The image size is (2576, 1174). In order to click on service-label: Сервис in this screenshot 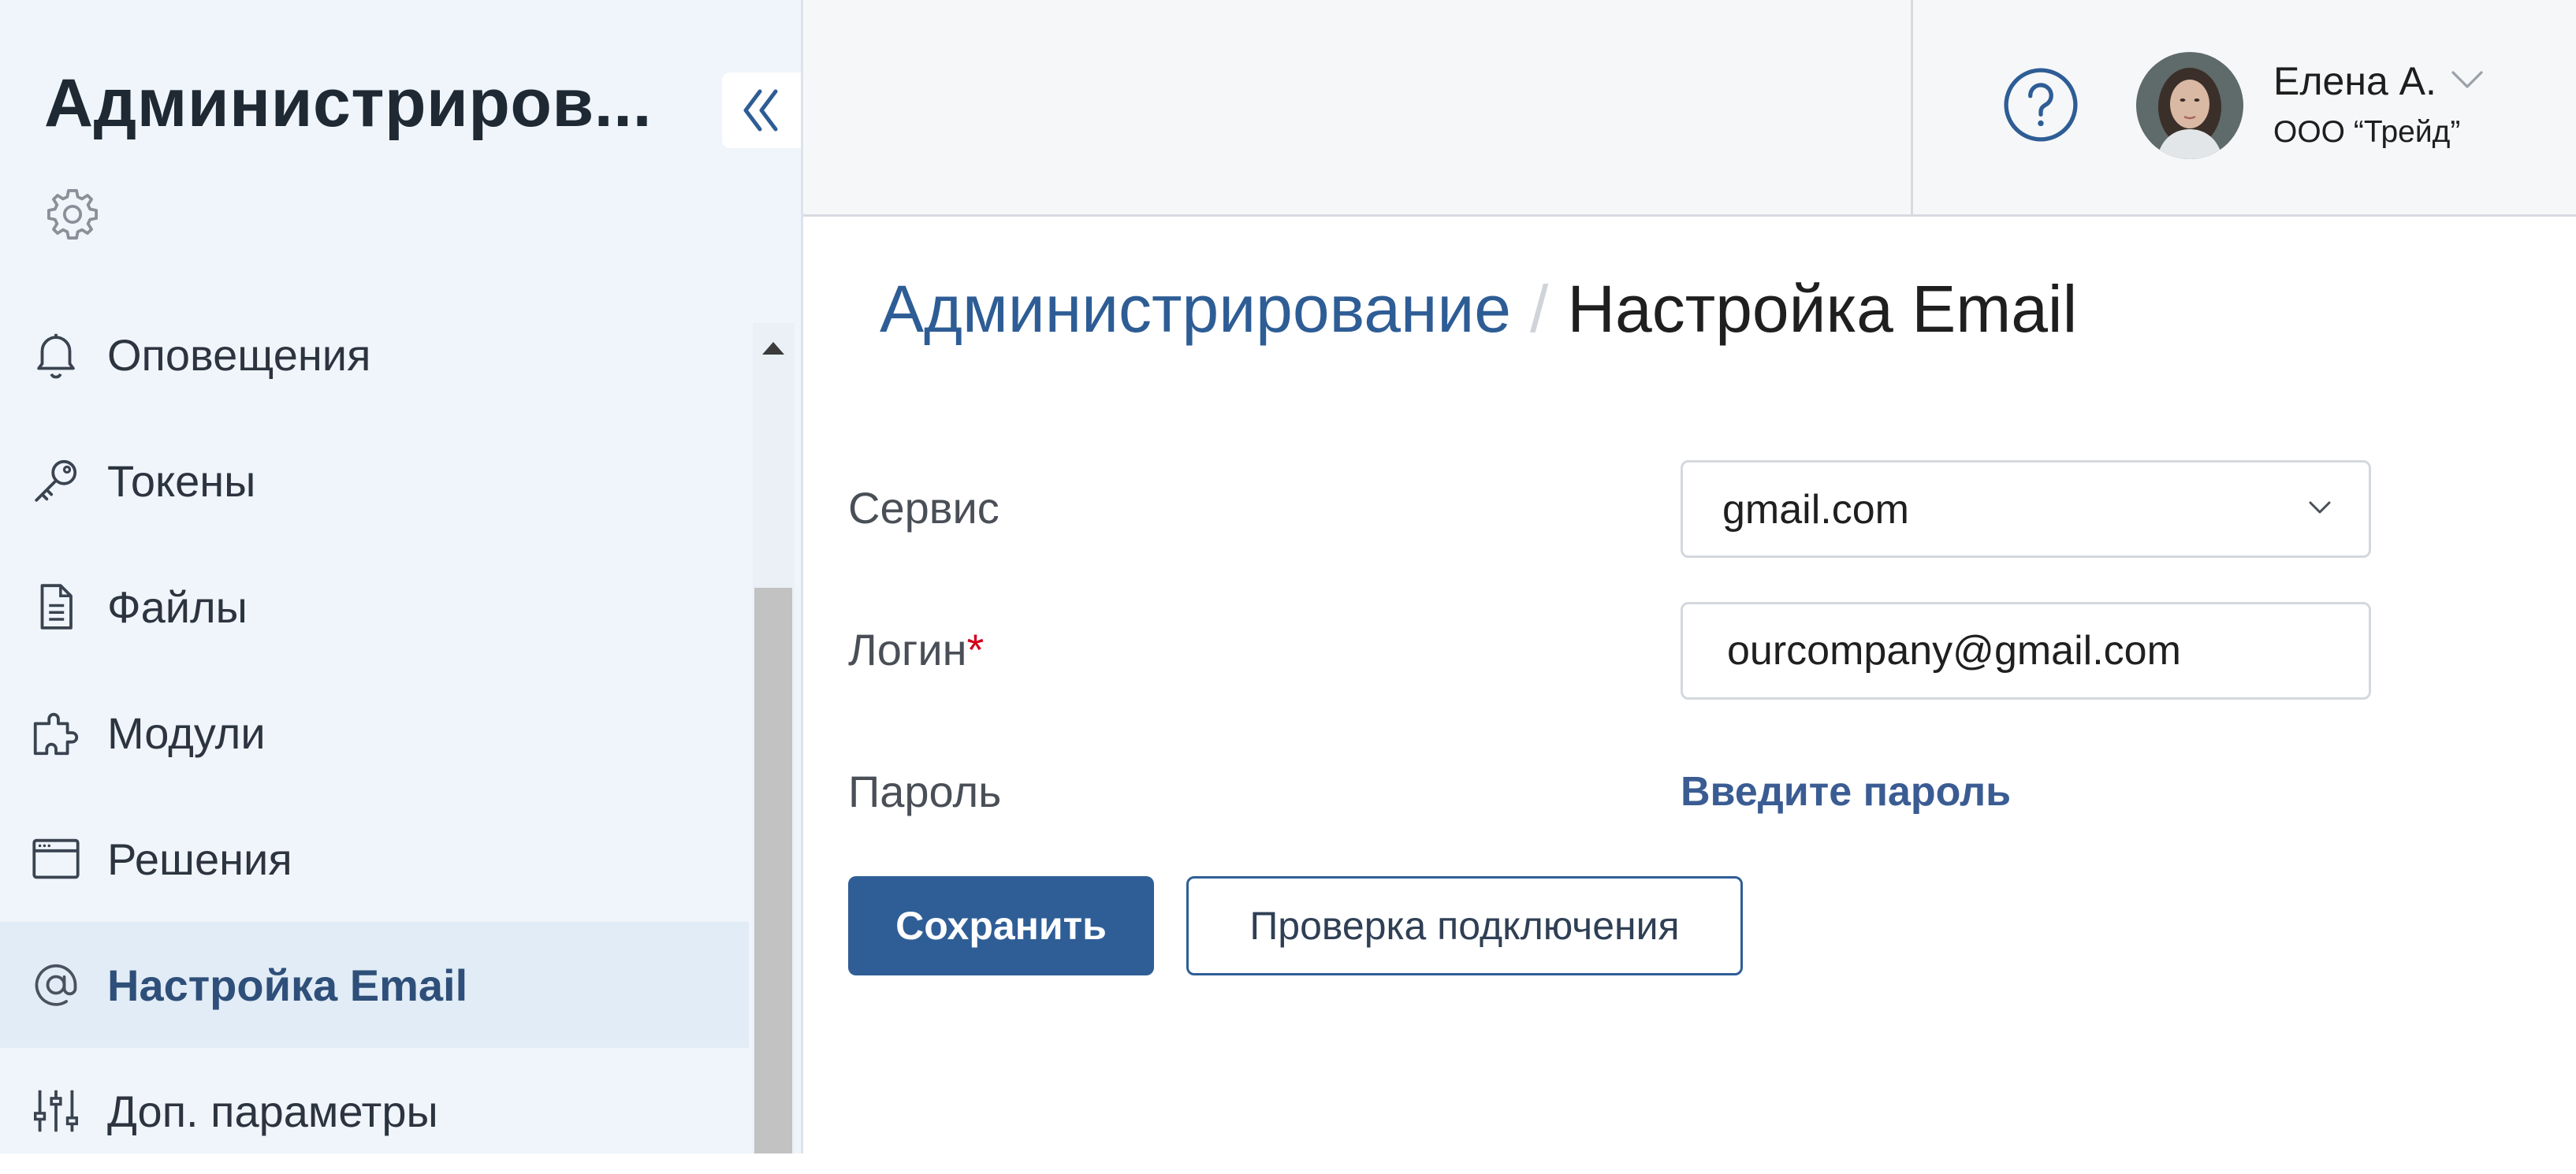, I will do `click(924, 508)`.